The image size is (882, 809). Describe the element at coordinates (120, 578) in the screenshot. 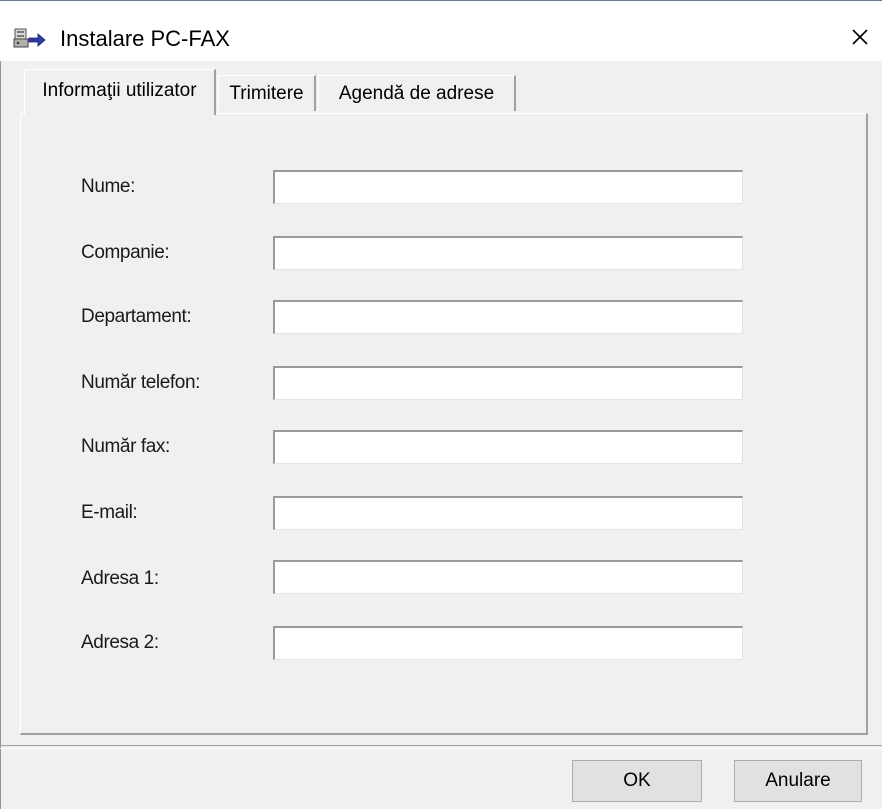

I see `address1-label: Adresa 1:` at that location.